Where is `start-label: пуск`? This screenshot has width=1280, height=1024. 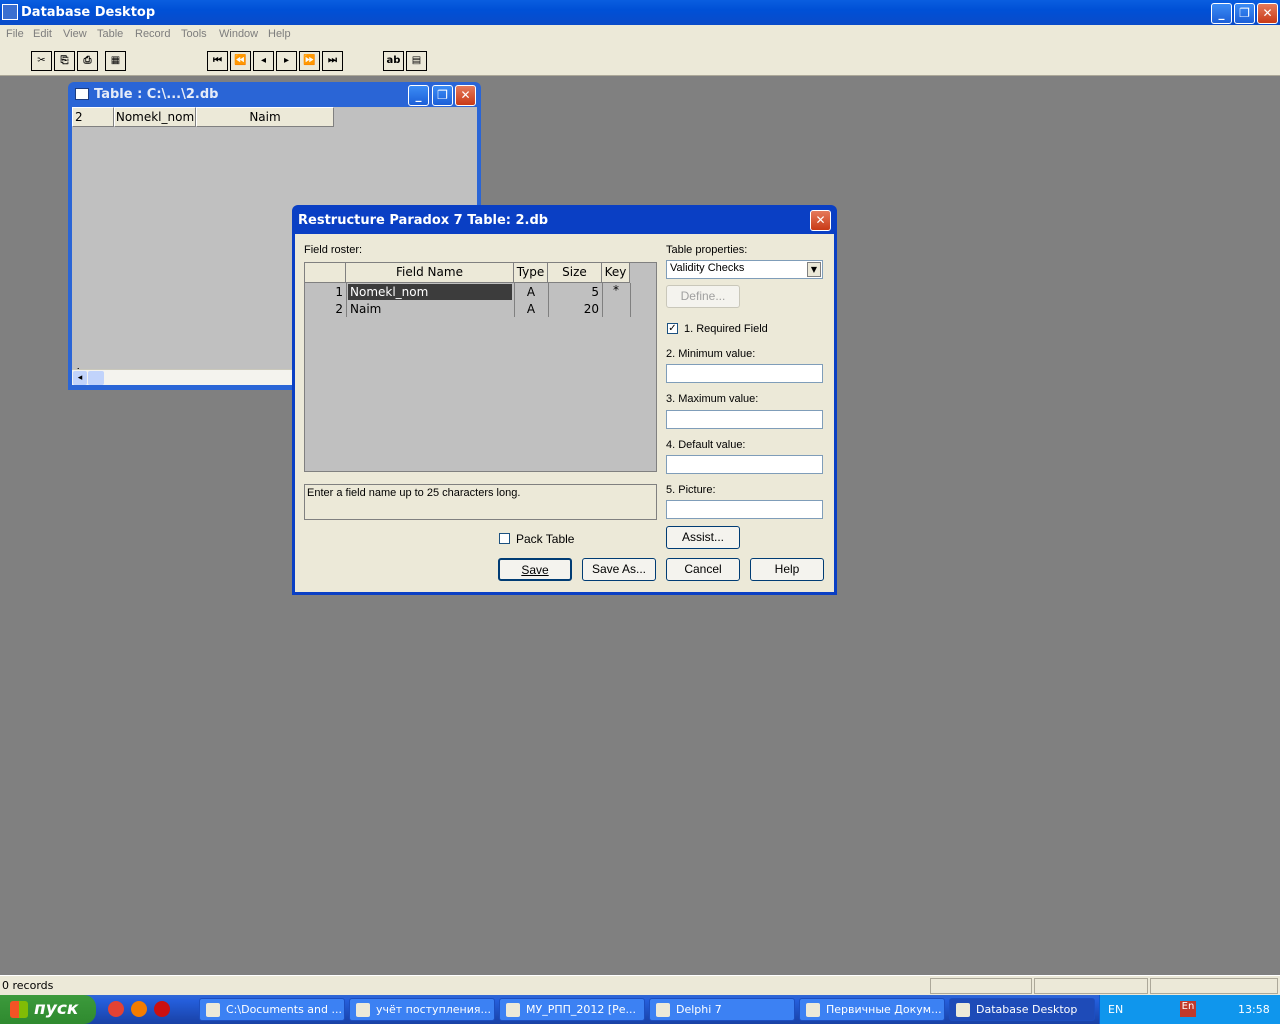
start-label: пуск is located at coordinates (56, 1009).